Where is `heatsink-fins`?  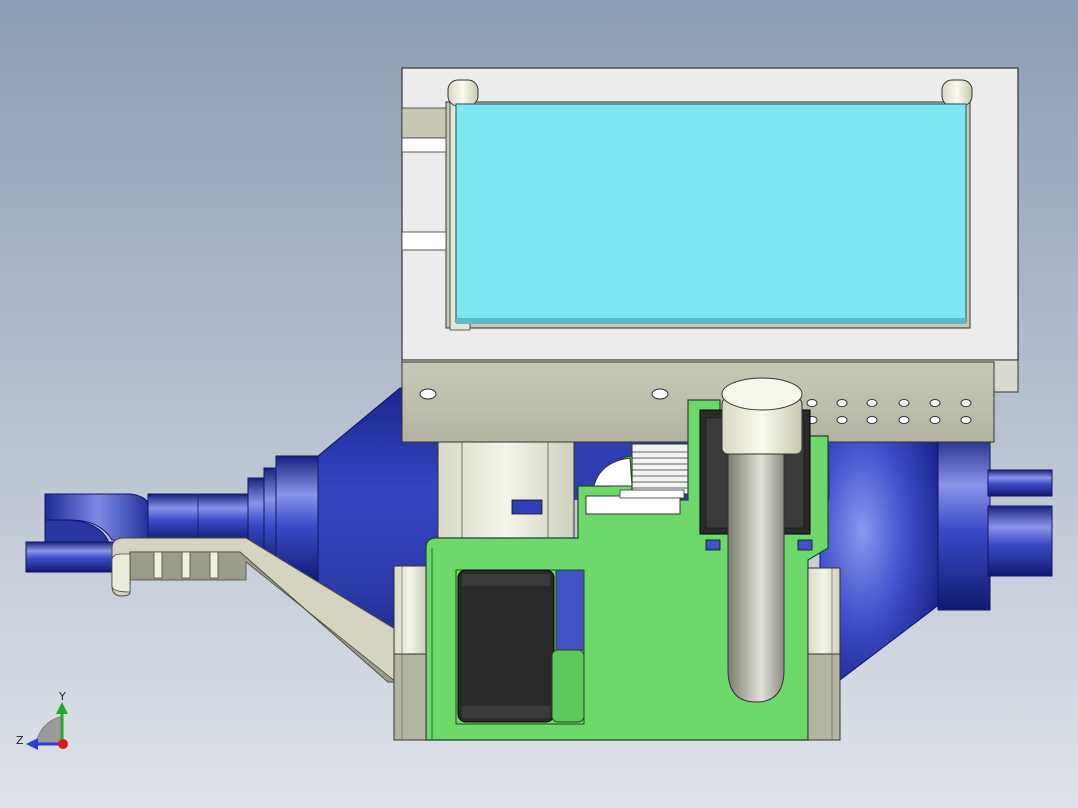
heatsink-fins is located at coordinates (661, 469).